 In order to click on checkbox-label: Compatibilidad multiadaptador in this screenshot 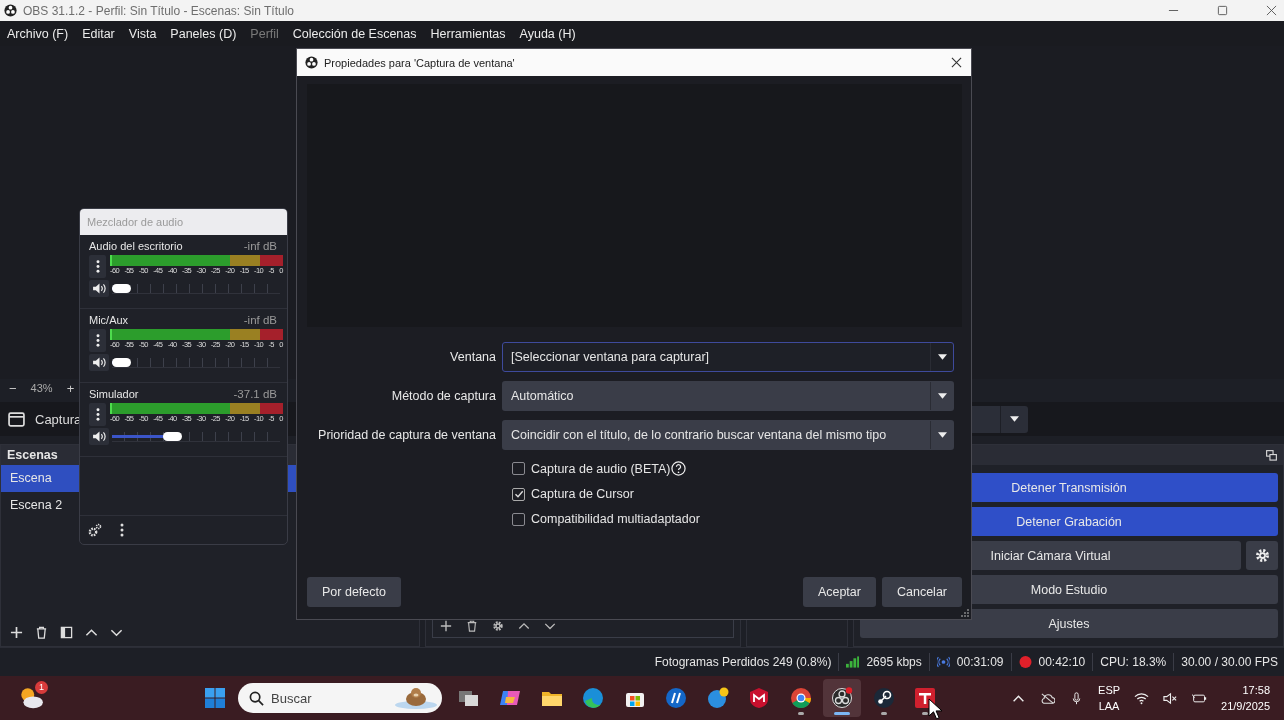, I will do `click(615, 519)`.